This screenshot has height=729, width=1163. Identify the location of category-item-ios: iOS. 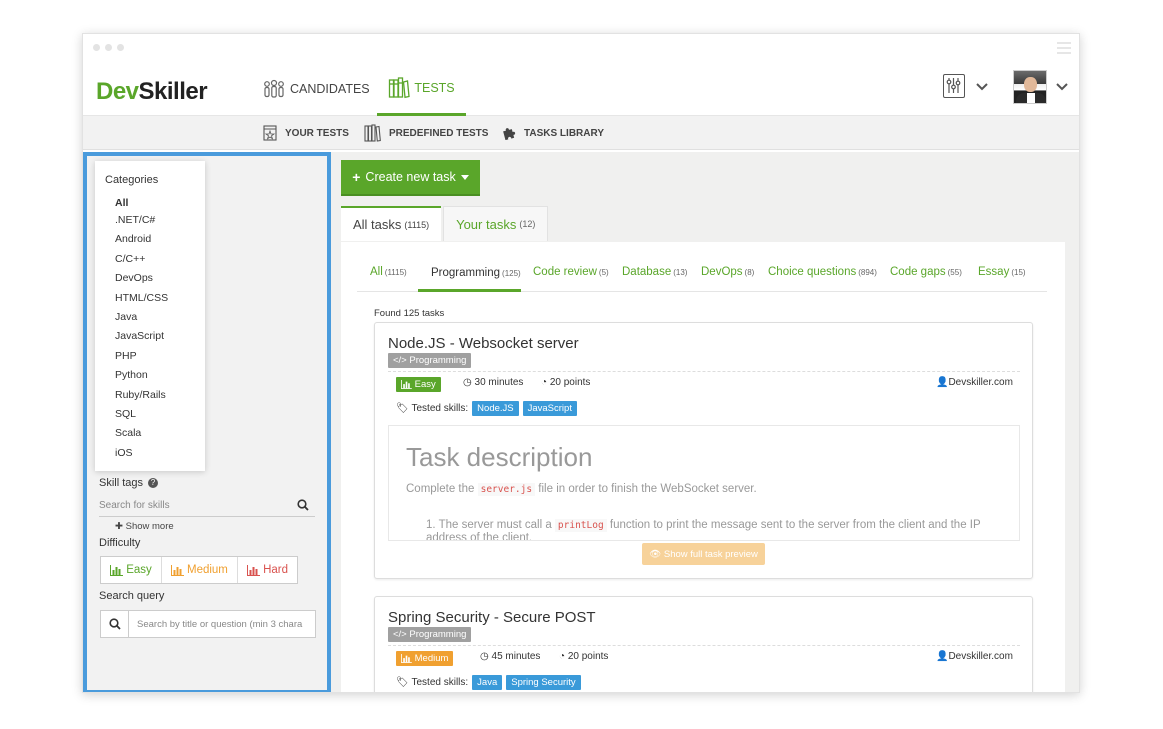
(141, 453).